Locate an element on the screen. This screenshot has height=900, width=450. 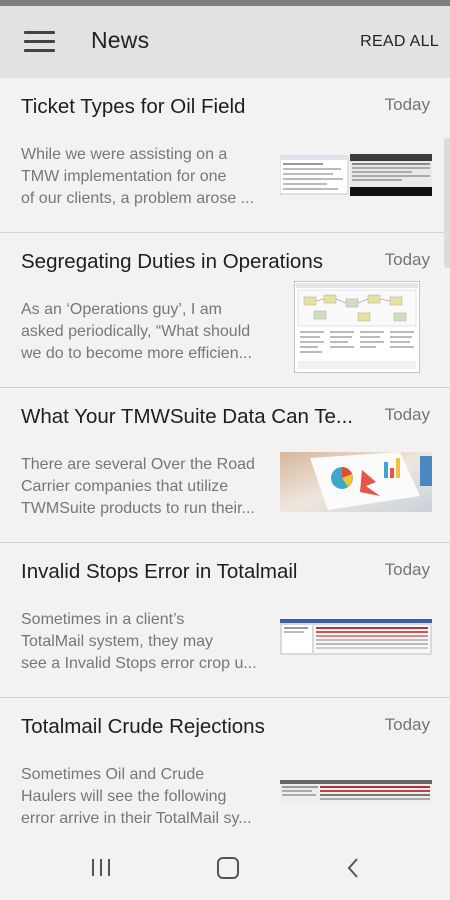
recent-apps-icon is located at coordinates (102, 868).